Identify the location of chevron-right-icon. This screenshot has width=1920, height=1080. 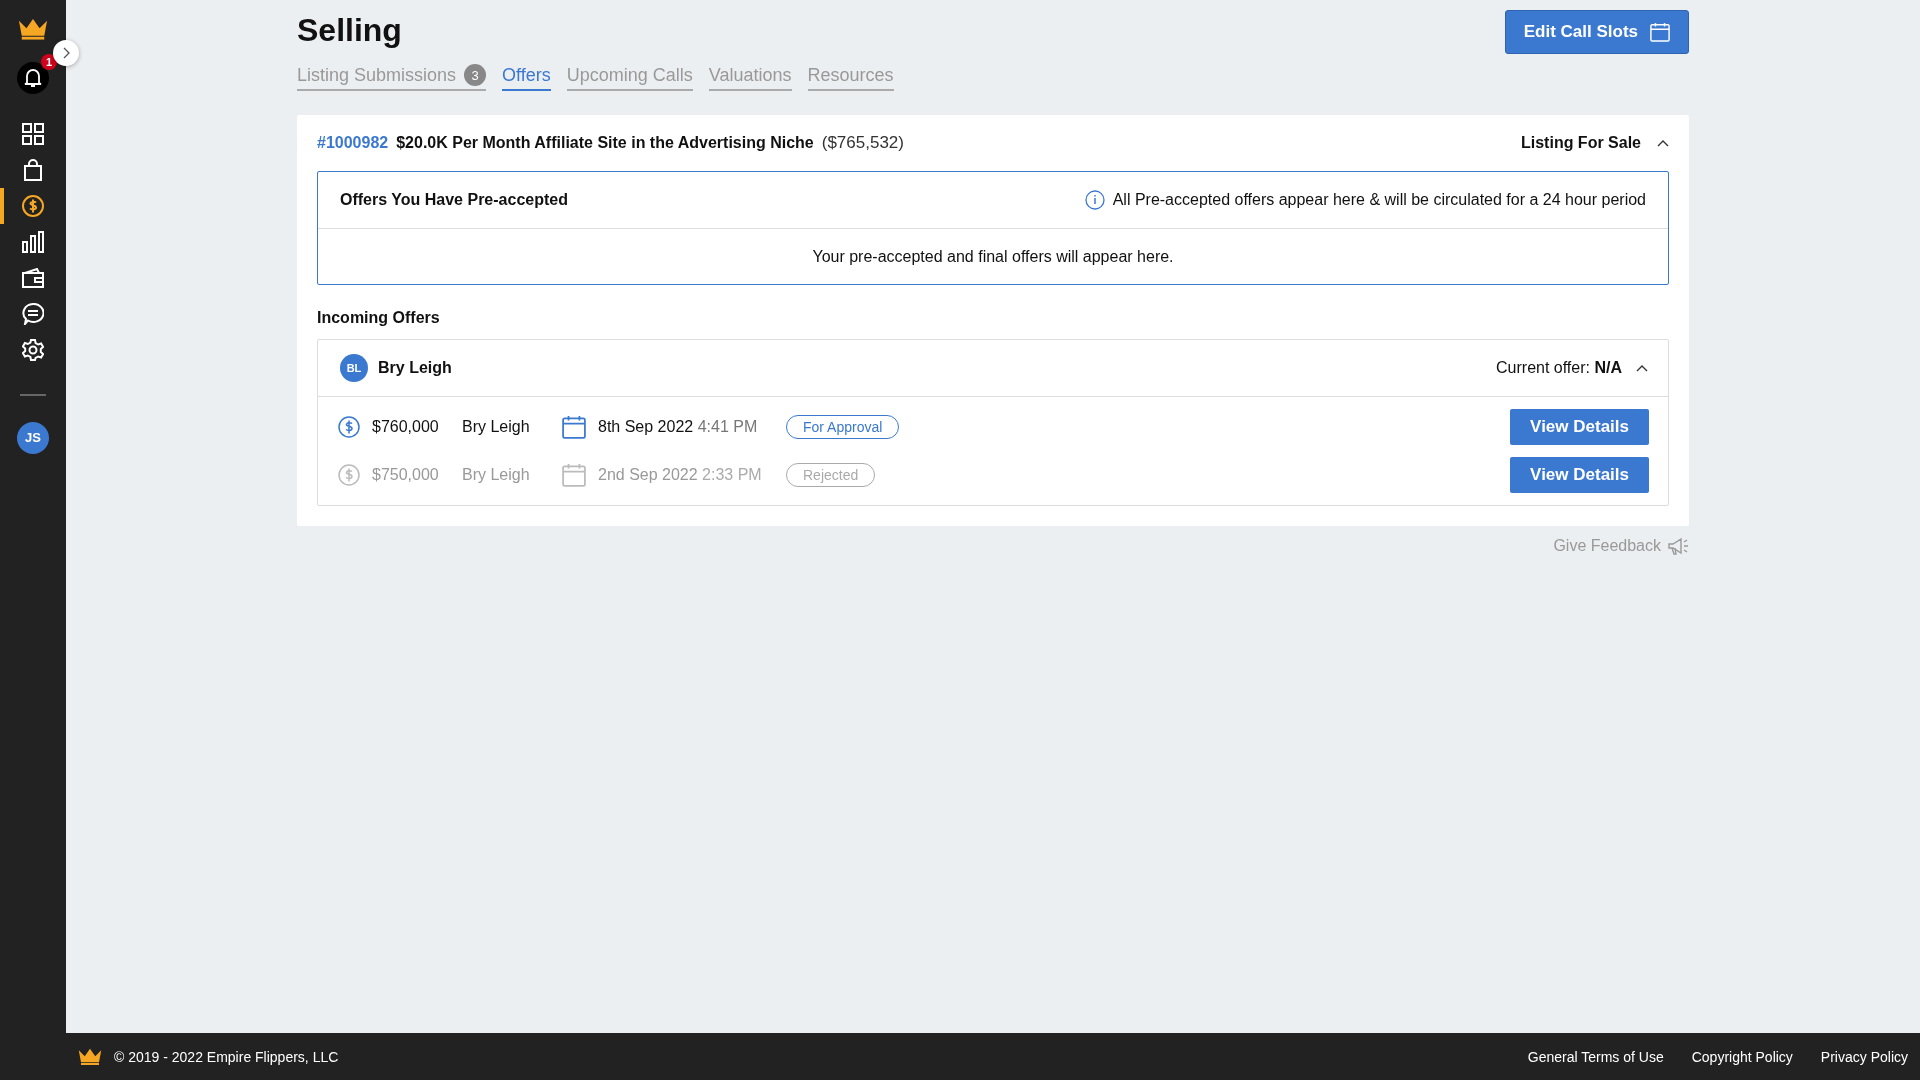
(66, 53).